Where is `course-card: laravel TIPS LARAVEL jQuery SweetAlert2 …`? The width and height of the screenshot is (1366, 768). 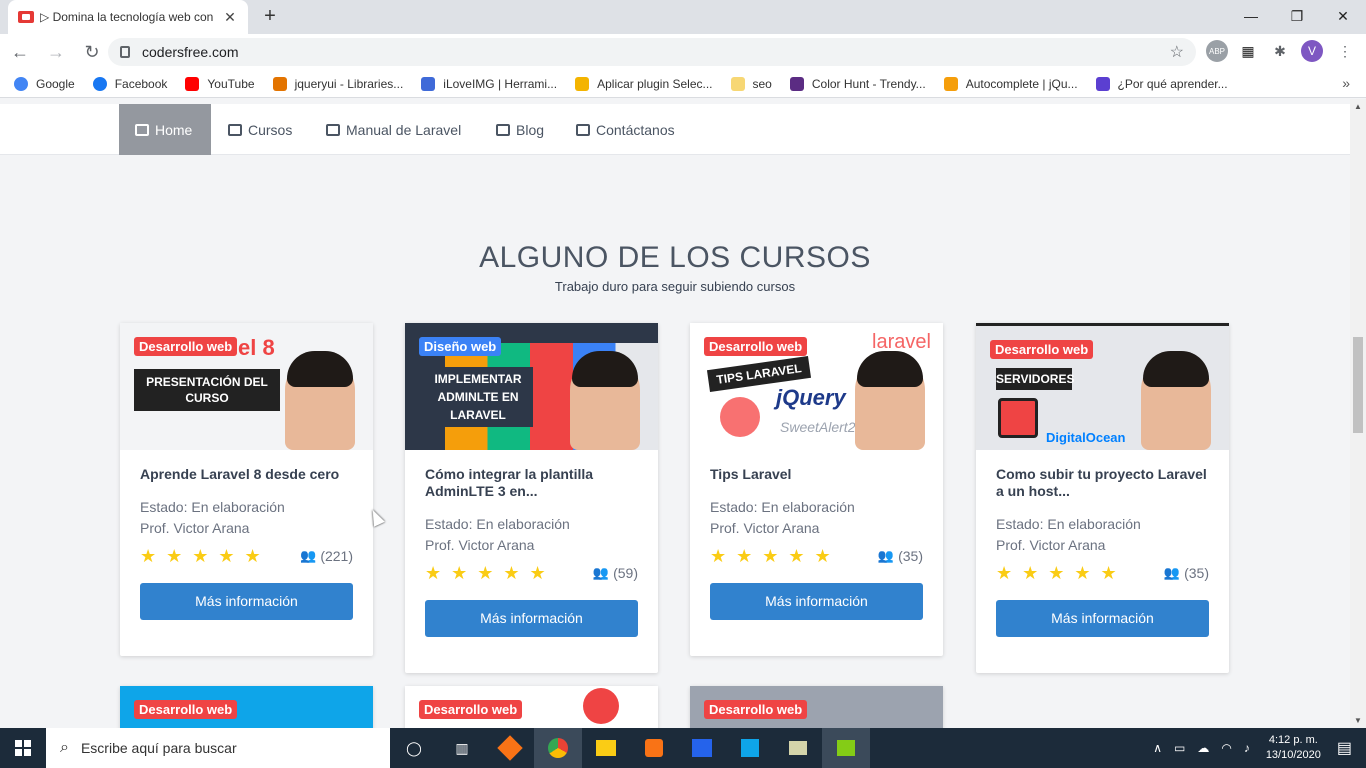
course-card: laravel TIPS LARAVEL jQuery SweetAlert2 … is located at coordinates (816, 489).